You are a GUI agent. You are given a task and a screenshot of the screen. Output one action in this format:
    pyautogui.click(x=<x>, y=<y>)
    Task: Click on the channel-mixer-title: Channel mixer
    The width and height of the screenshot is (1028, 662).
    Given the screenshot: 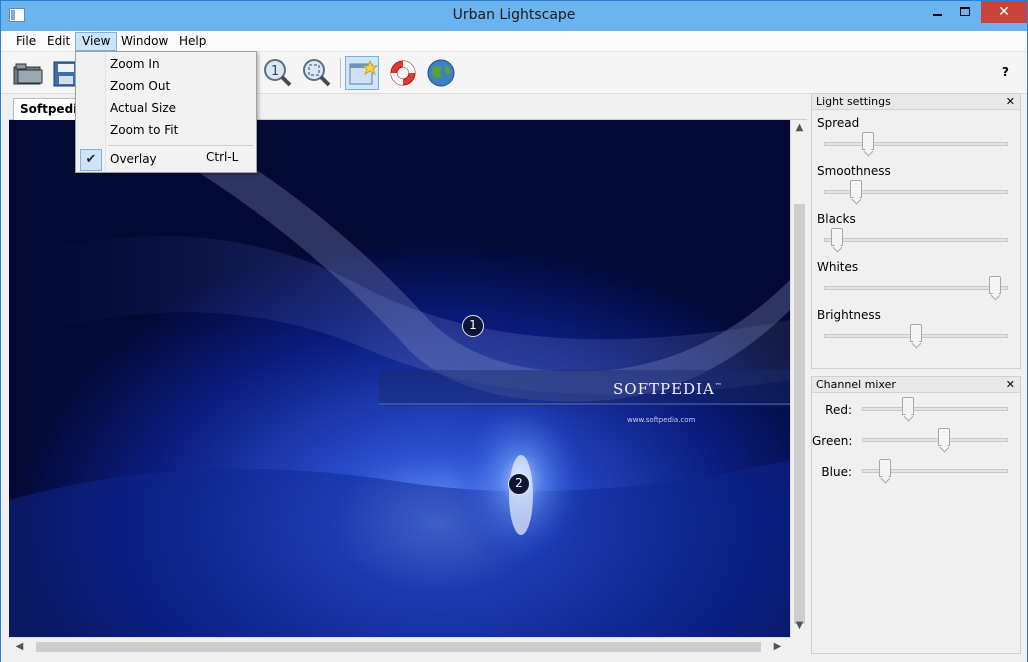 What is the action you would take?
    pyautogui.click(x=856, y=384)
    